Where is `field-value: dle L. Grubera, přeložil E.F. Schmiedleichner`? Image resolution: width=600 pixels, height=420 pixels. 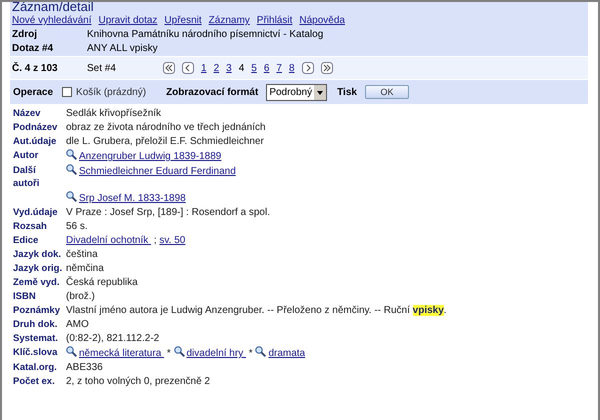
field-value: dle L. Grubera, přeložil E.F. Schmiedleichner is located at coordinates (165, 141).